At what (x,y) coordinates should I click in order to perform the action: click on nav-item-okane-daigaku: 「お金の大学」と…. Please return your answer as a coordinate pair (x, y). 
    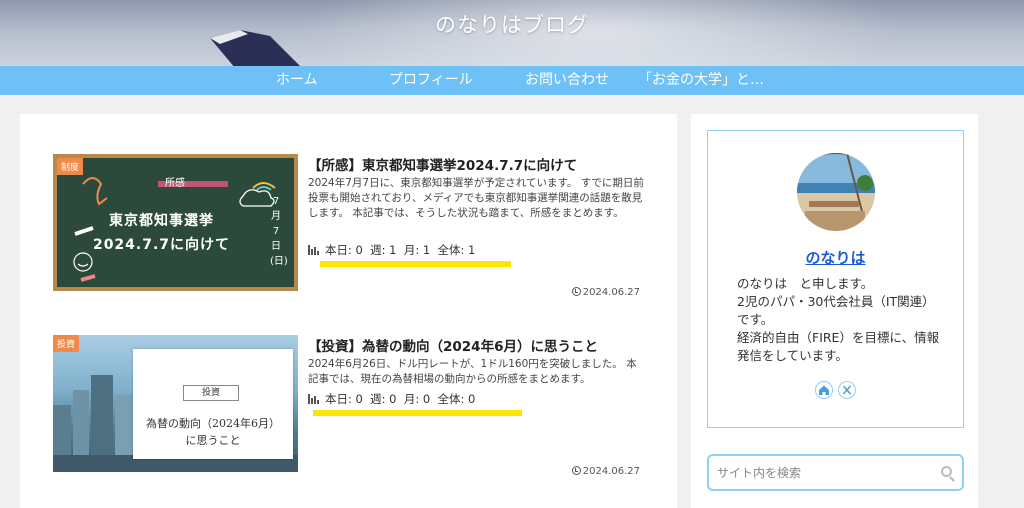
    Looking at the image, I should click on (701, 80).